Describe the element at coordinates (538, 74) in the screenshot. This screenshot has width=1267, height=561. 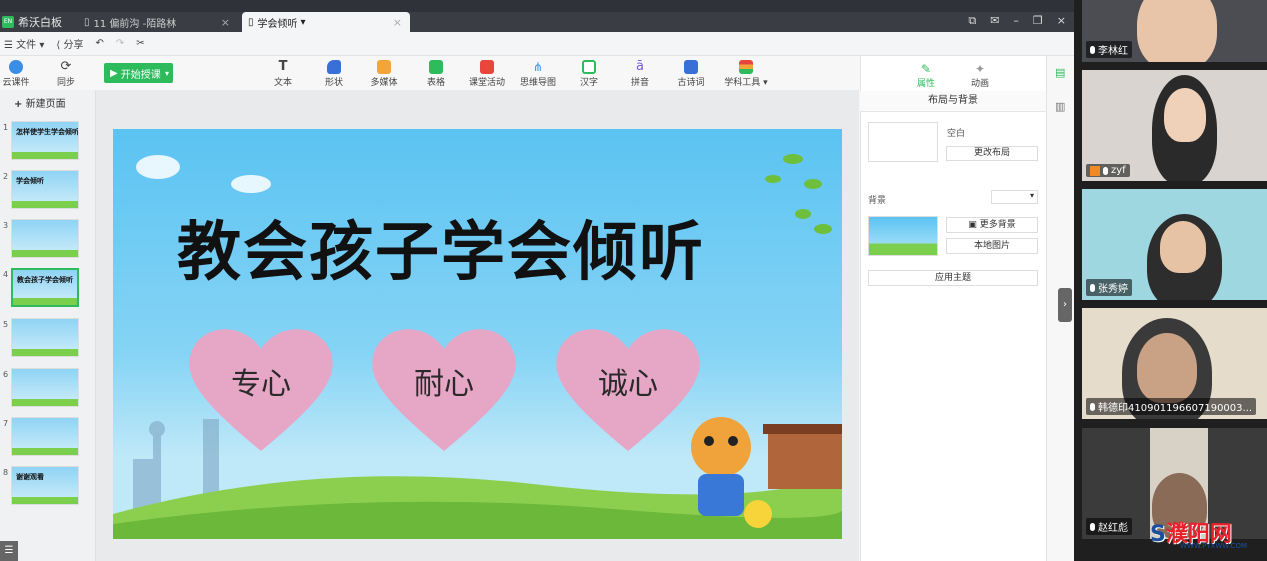
I see `tool-mindmap: ⋔ 思维导图` at that location.